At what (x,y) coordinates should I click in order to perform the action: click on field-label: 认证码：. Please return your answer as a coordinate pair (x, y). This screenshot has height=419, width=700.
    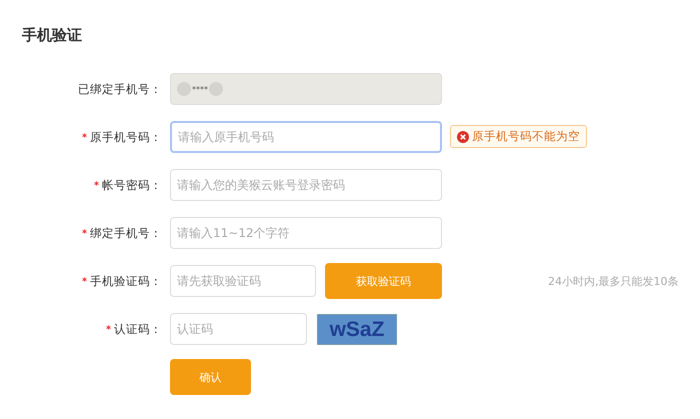
    Looking at the image, I should click on (138, 329).